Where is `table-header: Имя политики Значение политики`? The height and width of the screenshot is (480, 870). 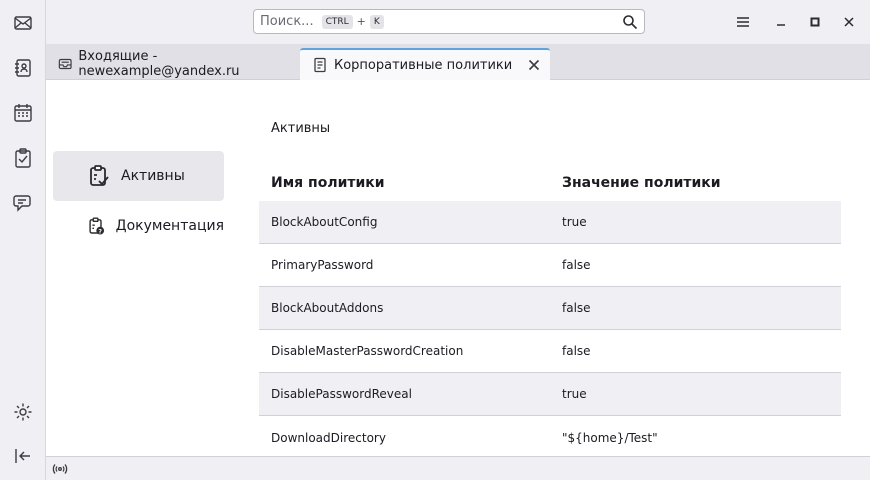 table-header: Имя политики Значение политики is located at coordinates (550, 183).